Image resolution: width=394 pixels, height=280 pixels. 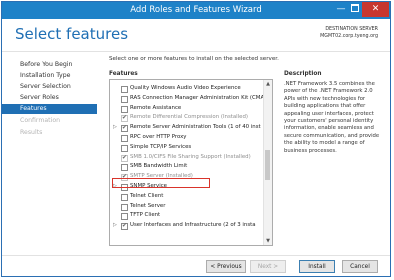 What do you see at coordinates (303, 74) in the screenshot?
I see `description-heading: Description` at bounding box center [303, 74].